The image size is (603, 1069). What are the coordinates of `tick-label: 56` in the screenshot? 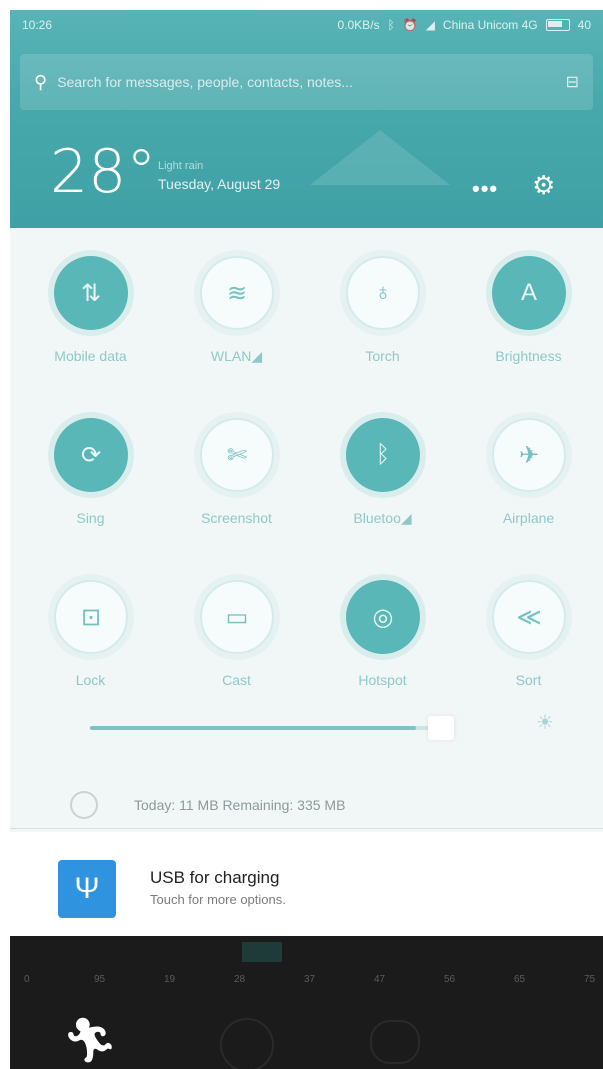 It's located at (450, 979).